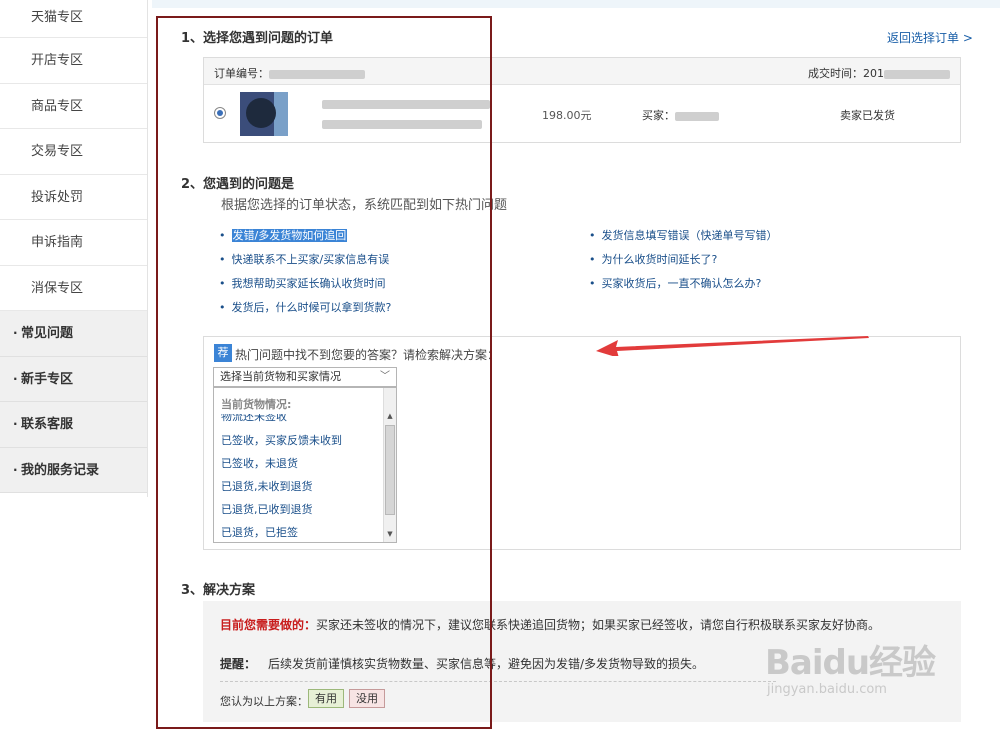 This screenshot has width=1000, height=735. I want to click on matched-questions-hint: 根据您选择的订单状态，系统匹配到如下热门问题, so click(364, 205).